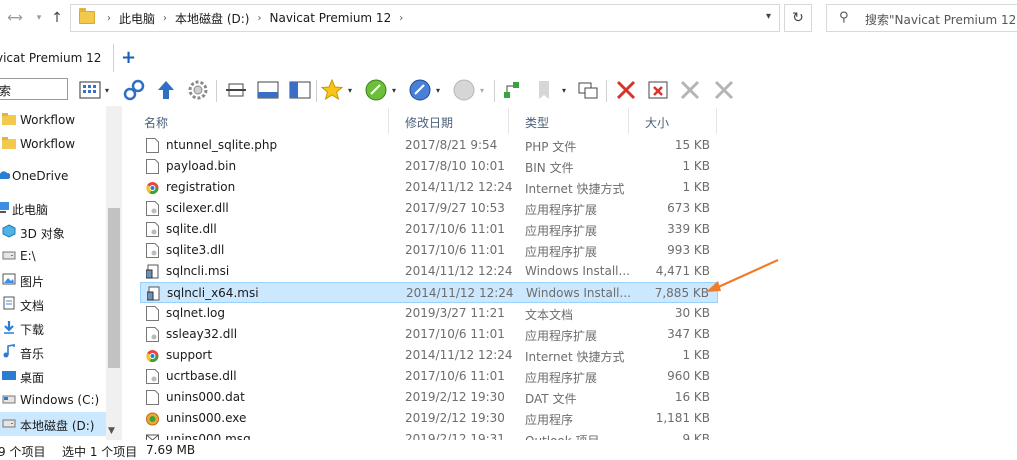  What do you see at coordinates (34, 89) in the screenshot?
I see `toolbar-search-input: 索` at bounding box center [34, 89].